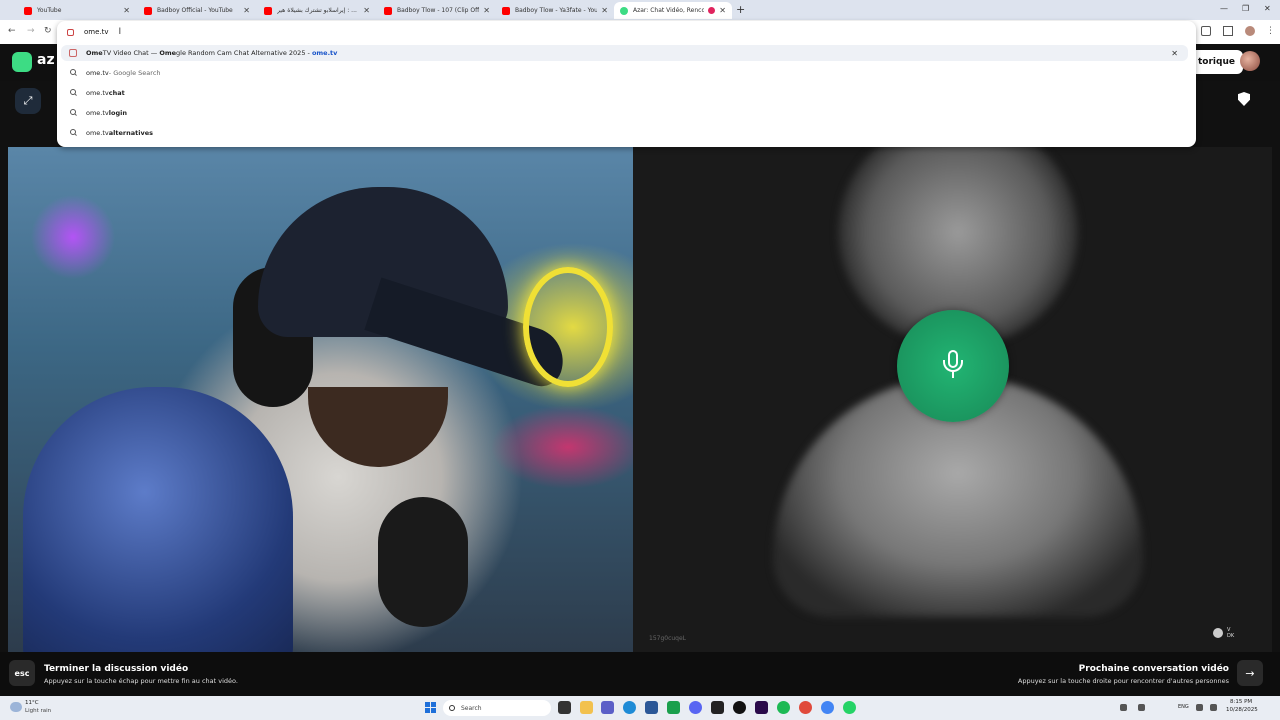  Describe the element at coordinates (1228, 31) in the screenshot. I see `sidepanel-icon` at that location.